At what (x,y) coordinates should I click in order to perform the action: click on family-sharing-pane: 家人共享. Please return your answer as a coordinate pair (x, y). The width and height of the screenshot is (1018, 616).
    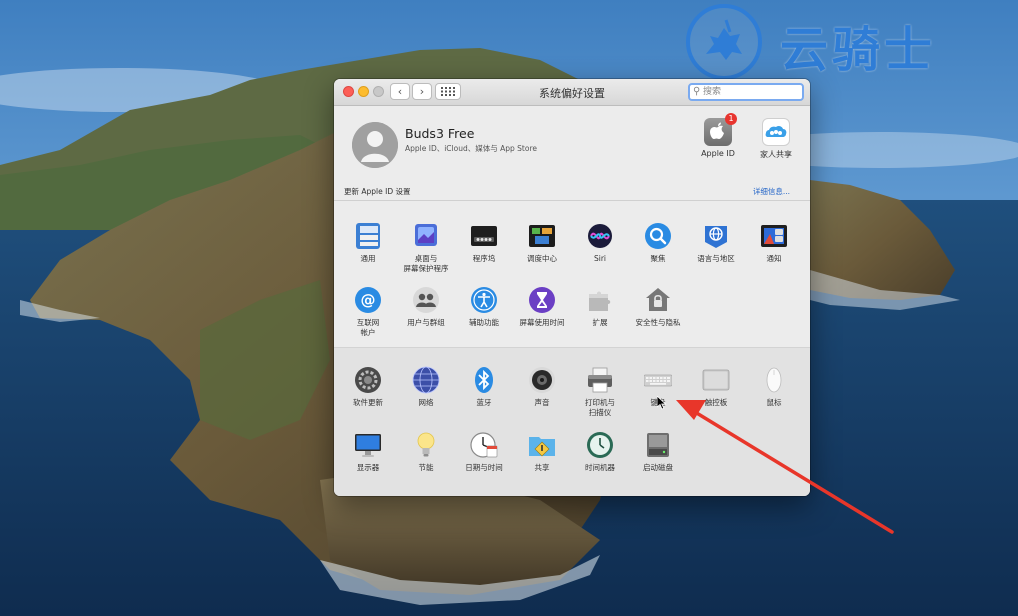
    Looking at the image, I should click on (776, 139).